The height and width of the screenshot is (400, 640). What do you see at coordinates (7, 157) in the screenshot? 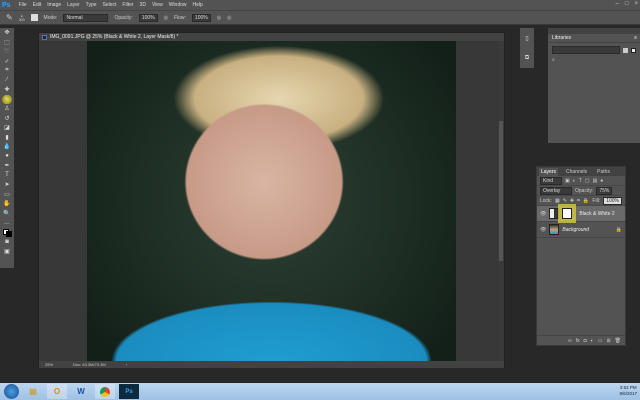
I see `dodge-tool-icon: ●` at bounding box center [7, 157].